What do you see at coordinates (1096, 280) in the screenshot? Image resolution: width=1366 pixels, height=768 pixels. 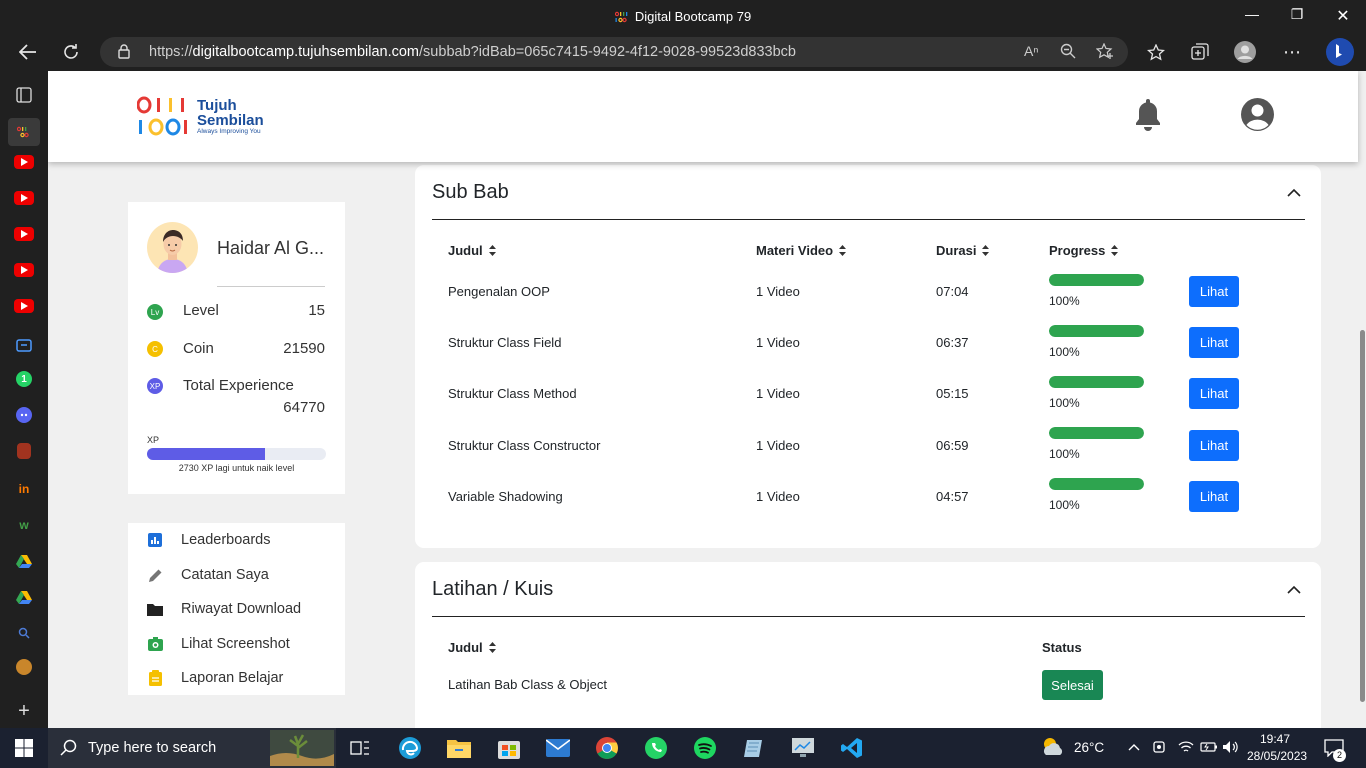 I see `progress-bar` at bounding box center [1096, 280].